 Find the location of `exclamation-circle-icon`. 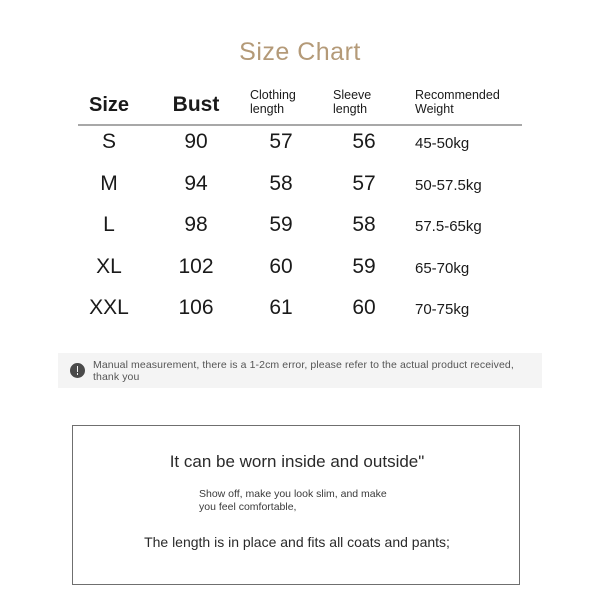

exclamation-circle-icon is located at coordinates (77, 370).